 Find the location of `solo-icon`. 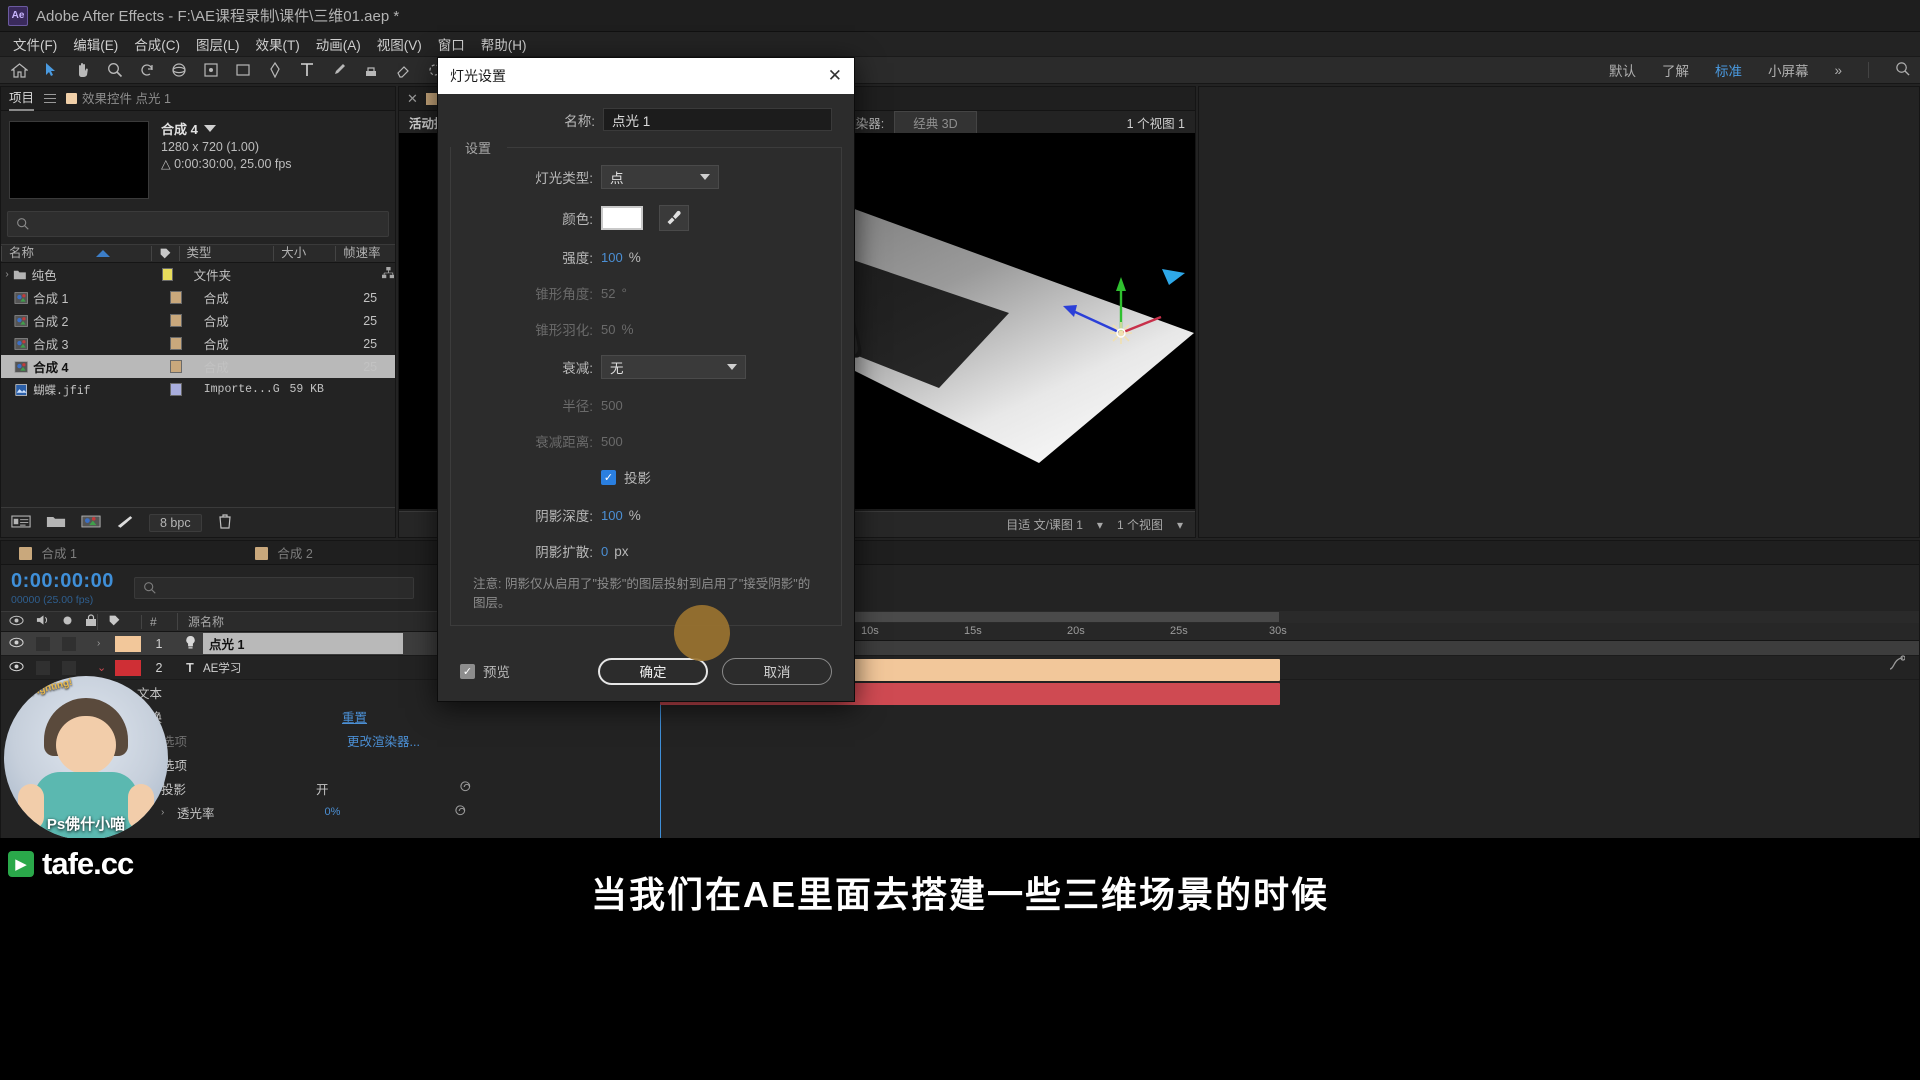

solo-icon is located at coordinates (67, 622).